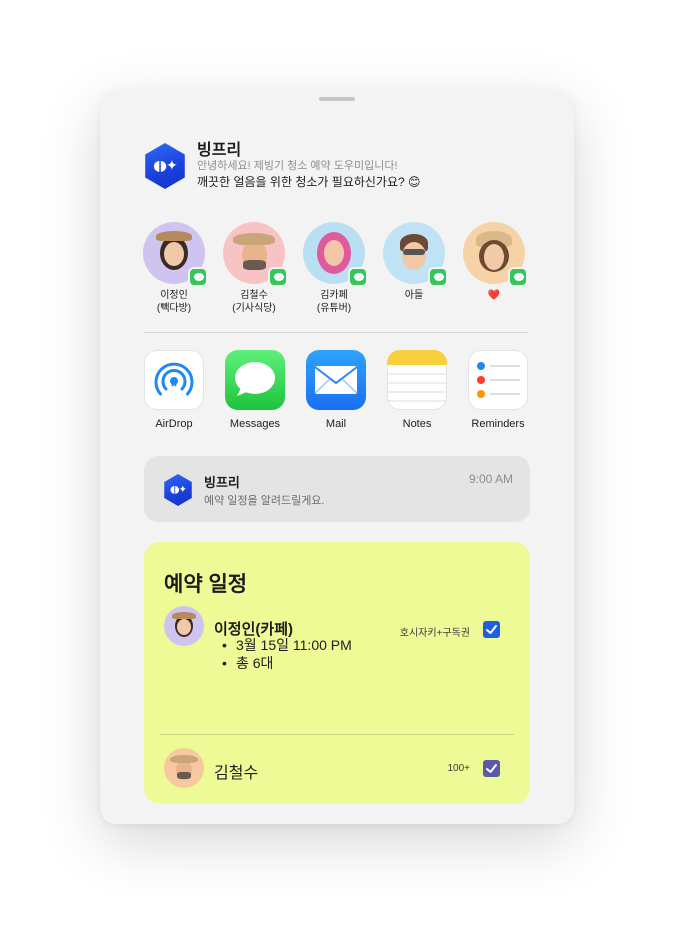 The image size is (674, 934). I want to click on contact-name: ❤️, so click(494, 295).